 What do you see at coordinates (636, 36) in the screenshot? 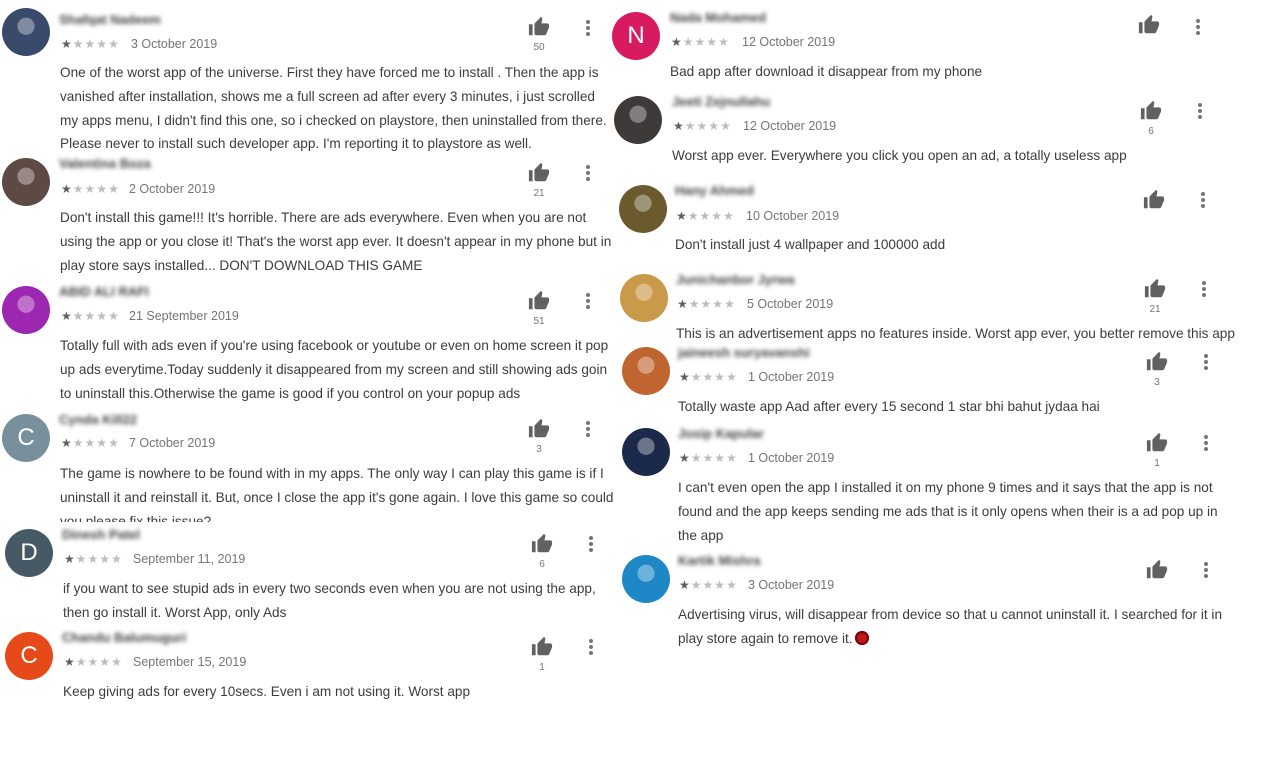
I see `reviewer-avatar: N` at bounding box center [636, 36].